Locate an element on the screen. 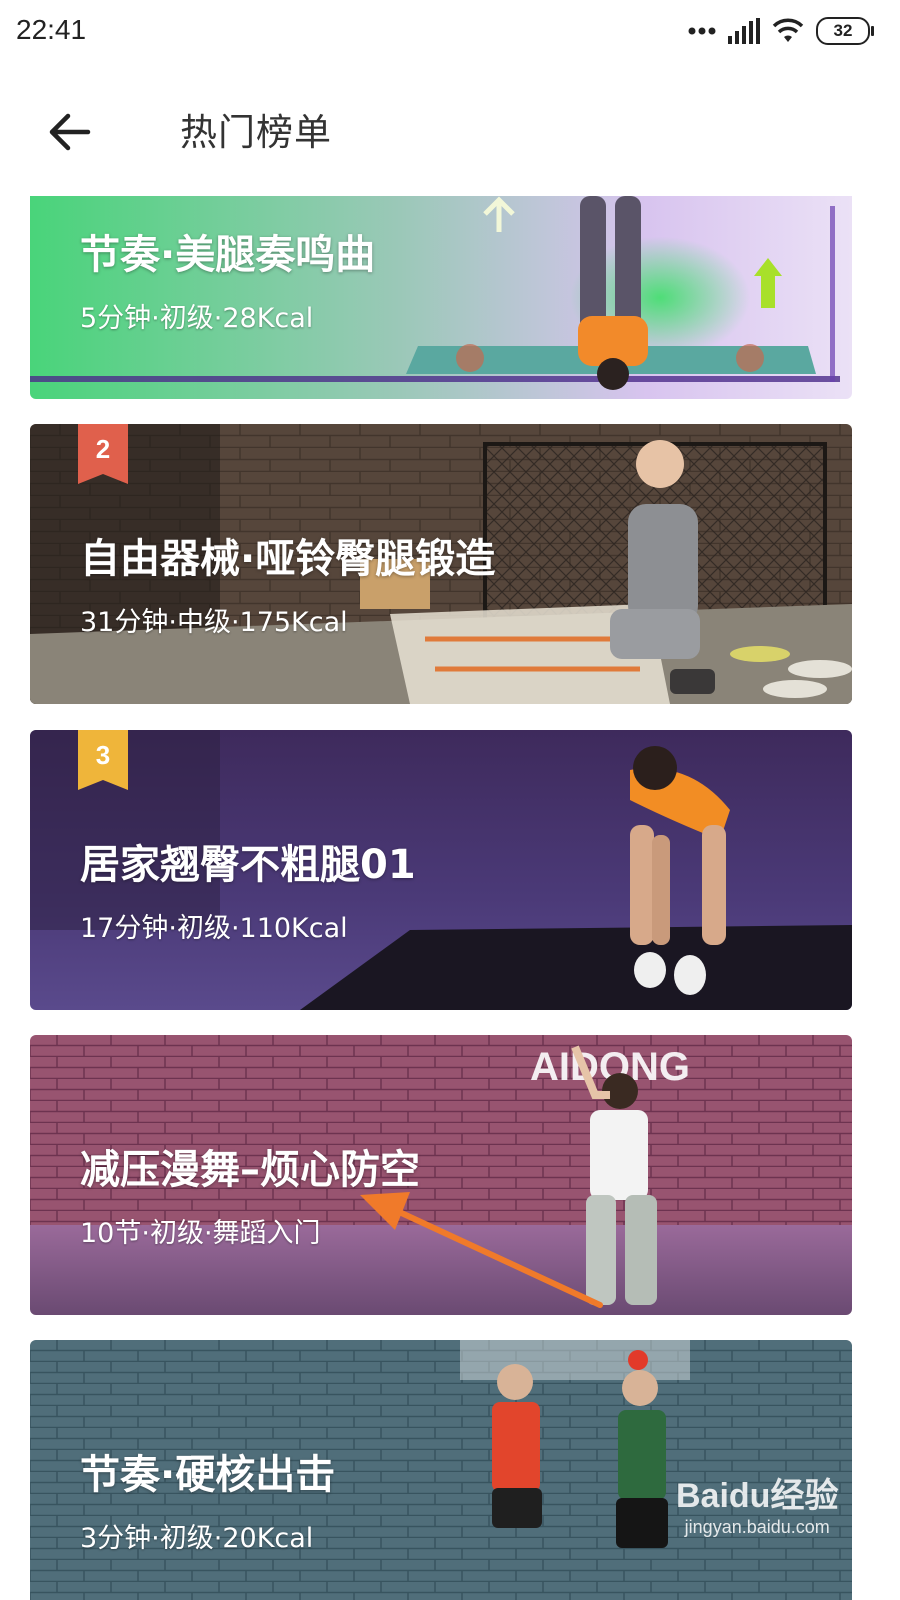 This screenshot has height=1600, width=900. card-title: 自由器械·哑铃臀腿锻造 is located at coordinates (288, 559).